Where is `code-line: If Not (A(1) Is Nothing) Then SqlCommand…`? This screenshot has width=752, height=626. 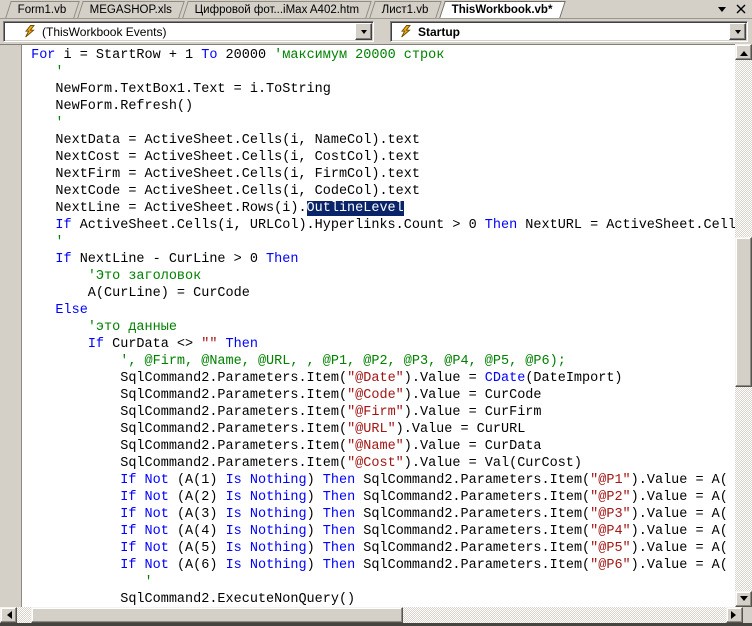 code-line: If Not (A(1) Is Nothing) Then SqlCommand… is located at coordinates (424, 480).